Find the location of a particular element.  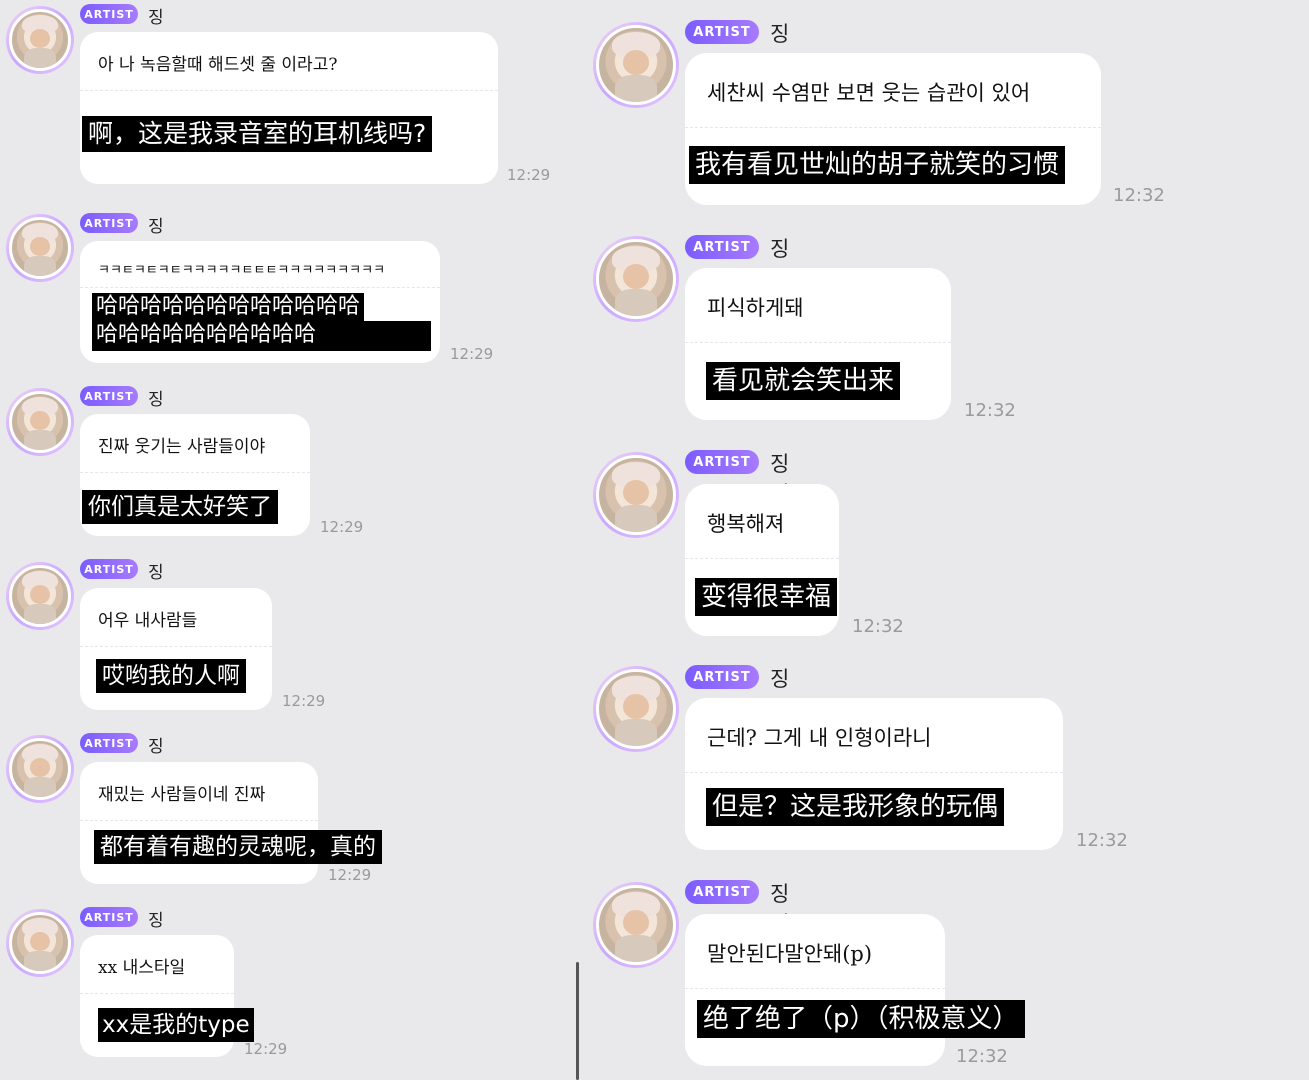

message-bubble: 재밌는 사람들이네 진짜 is located at coordinates (199, 823).